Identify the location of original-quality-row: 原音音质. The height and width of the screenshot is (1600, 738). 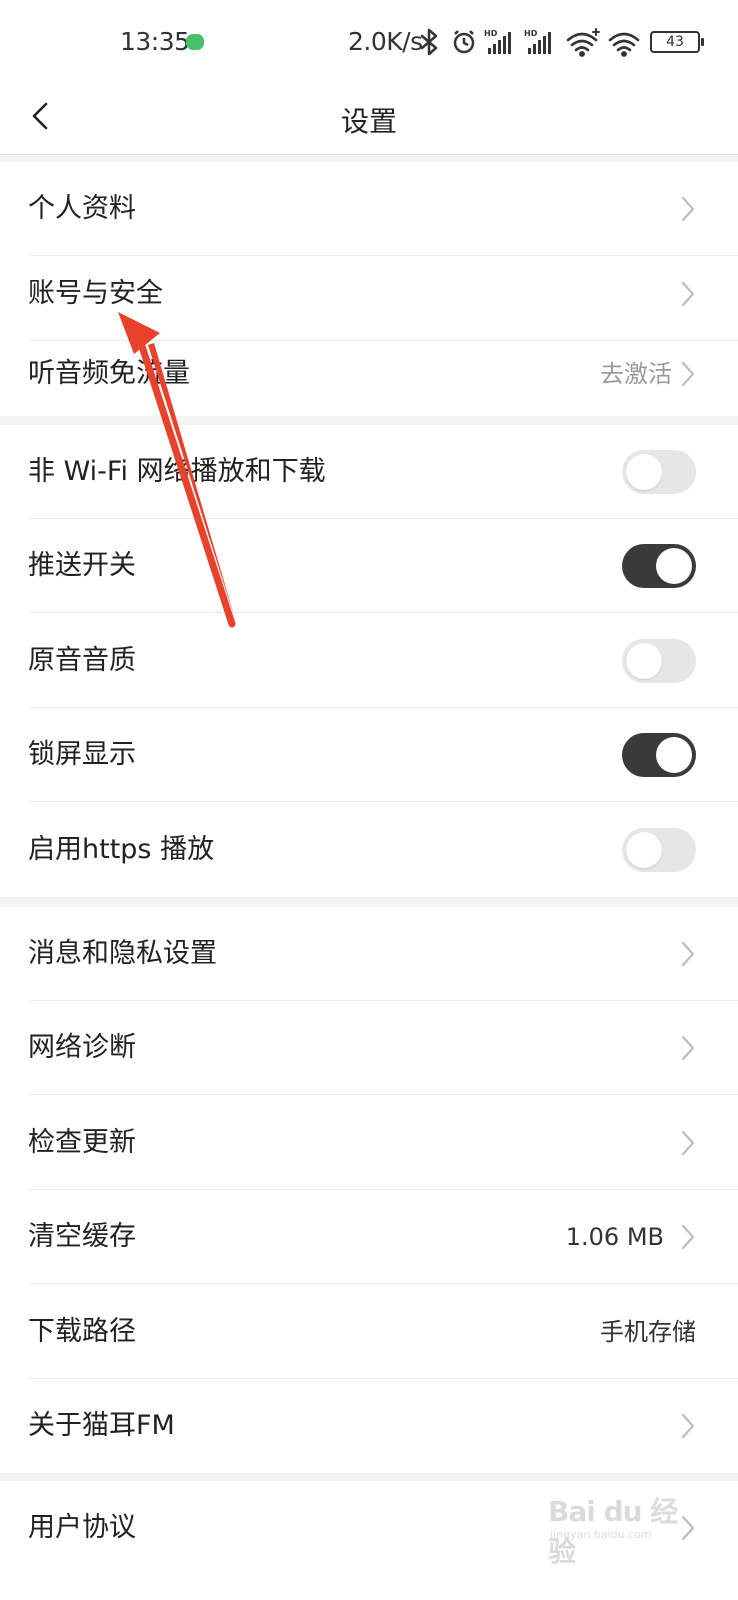
(369, 661).